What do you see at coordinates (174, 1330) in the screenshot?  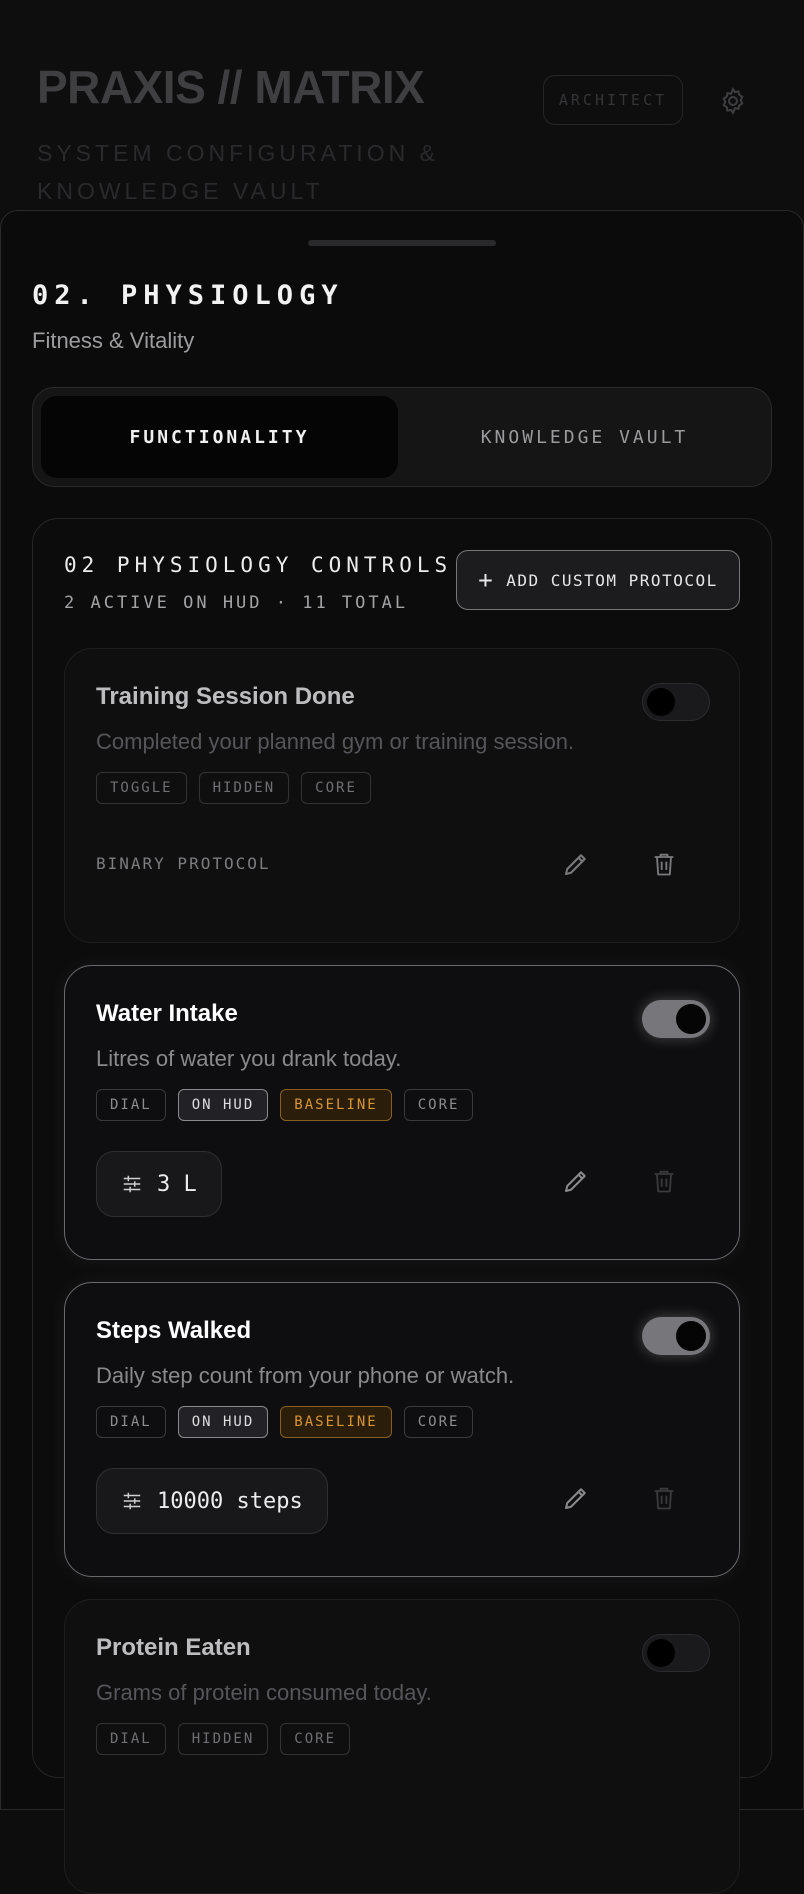 I see `card-title: Steps Walked` at bounding box center [174, 1330].